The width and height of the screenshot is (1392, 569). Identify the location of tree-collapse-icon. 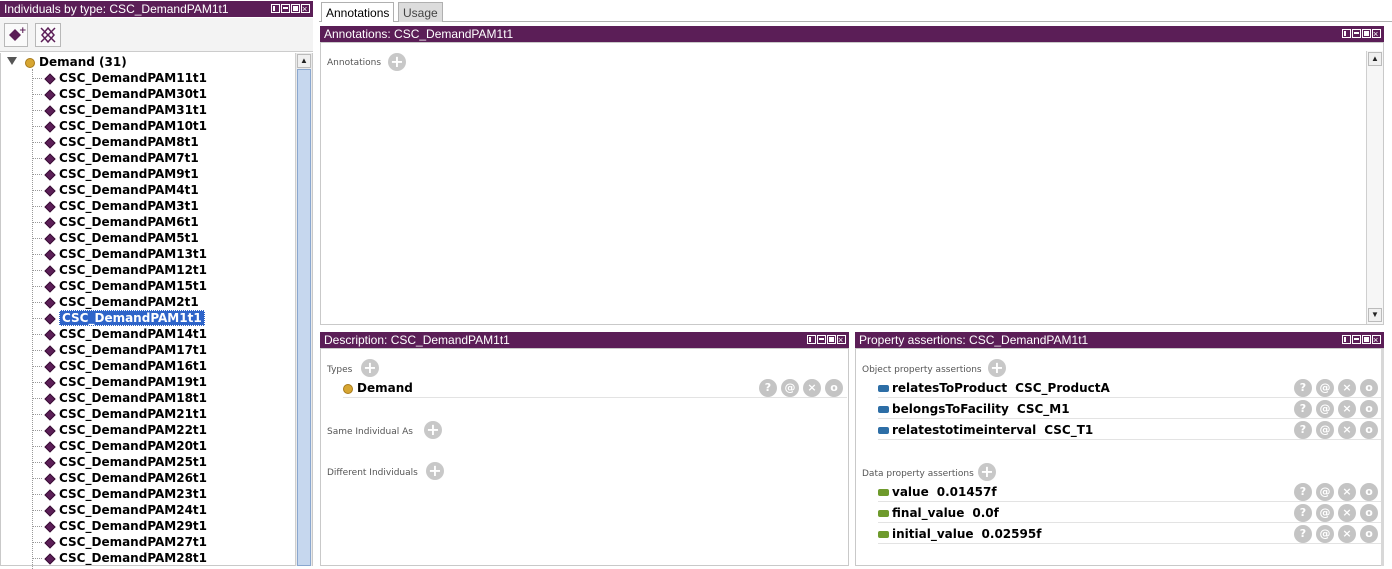
(12, 61).